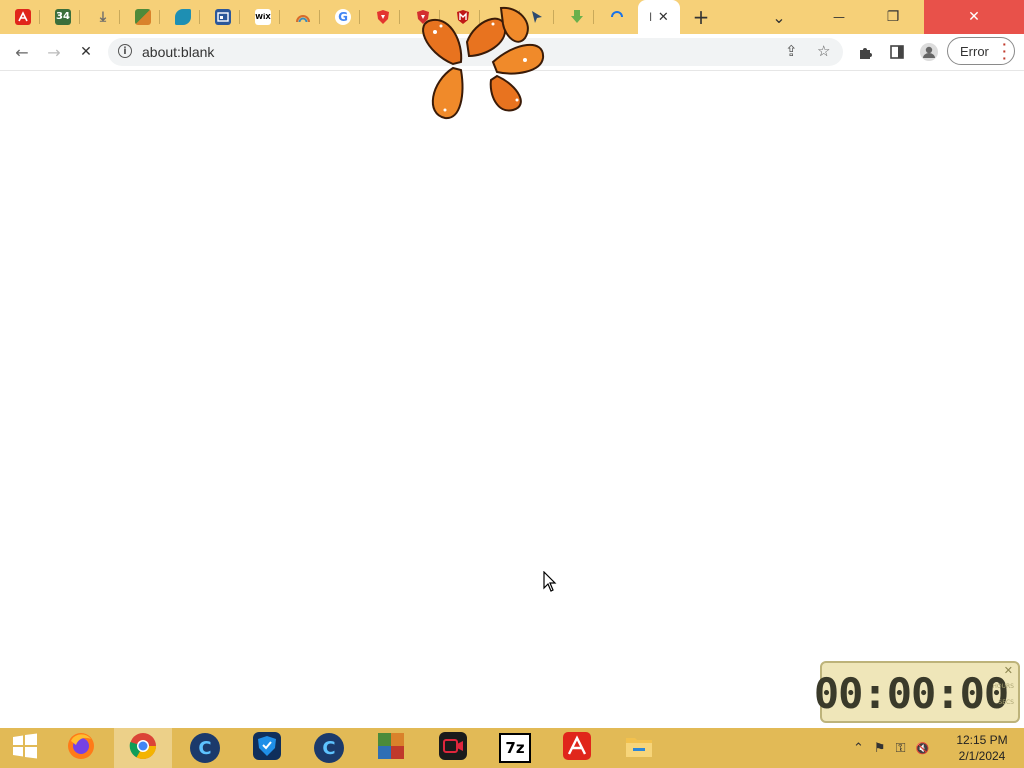  I want to click on minimize-button: —, so click(839, 17).